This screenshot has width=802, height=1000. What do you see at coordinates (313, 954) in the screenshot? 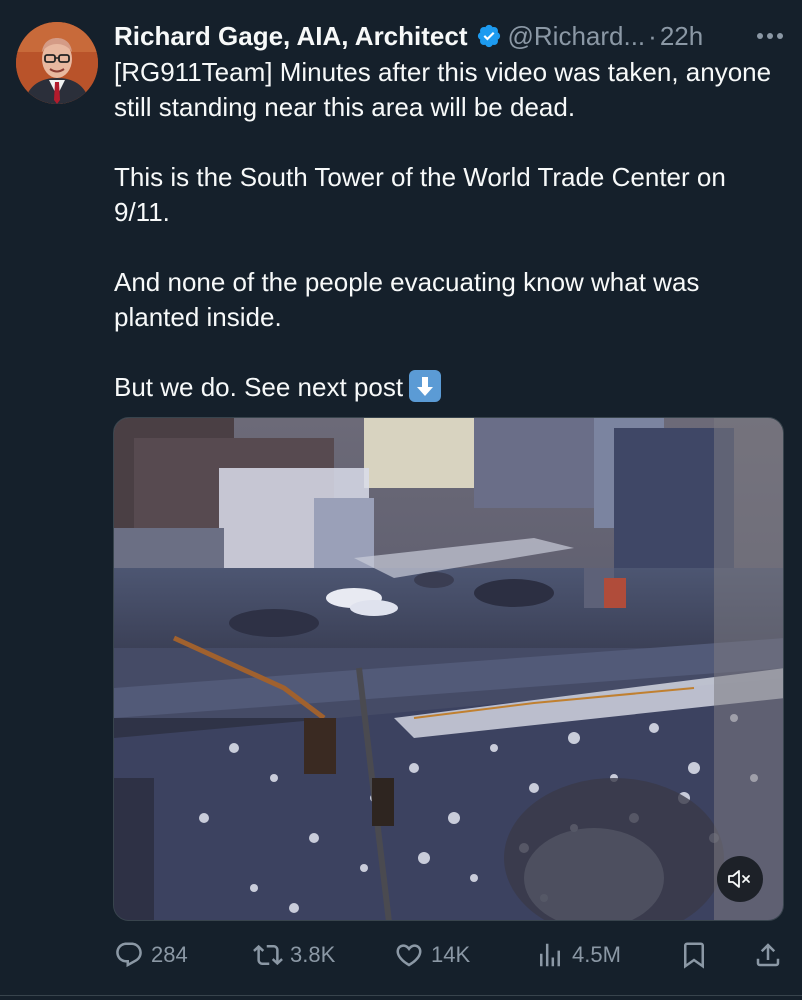
I see `repost-count: 3.8K` at bounding box center [313, 954].